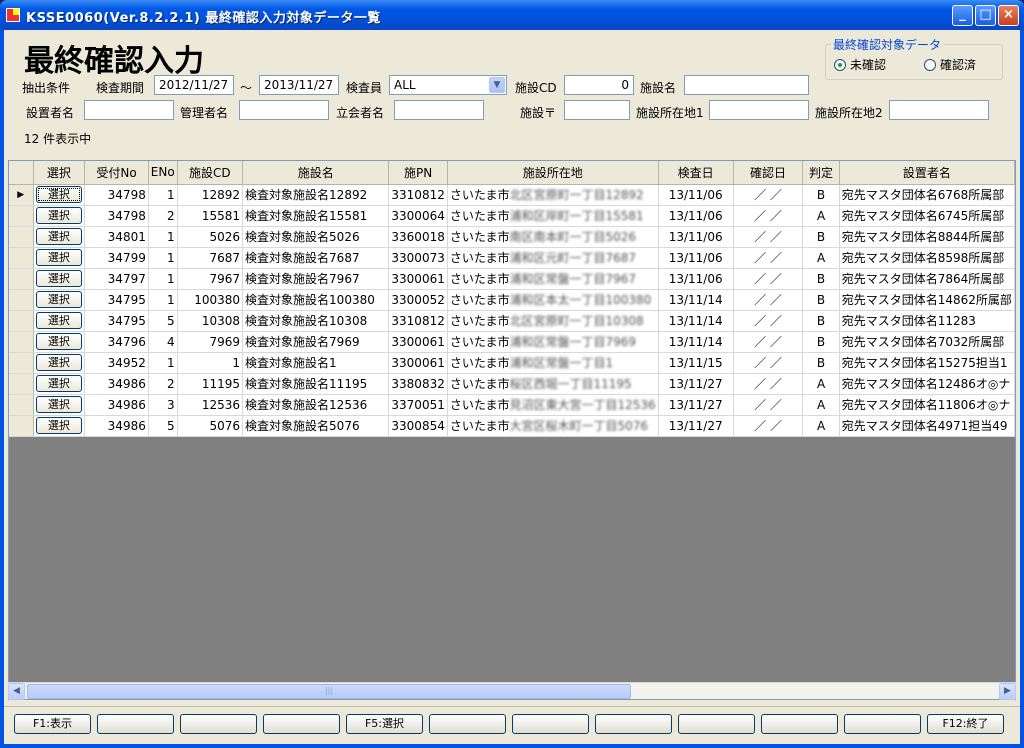 The height and width of the screenshot is (748, 1024). What do you see at coordinates (439, 110) in the screenshot?
I see `witness-input` at bounding box center [439, 110].